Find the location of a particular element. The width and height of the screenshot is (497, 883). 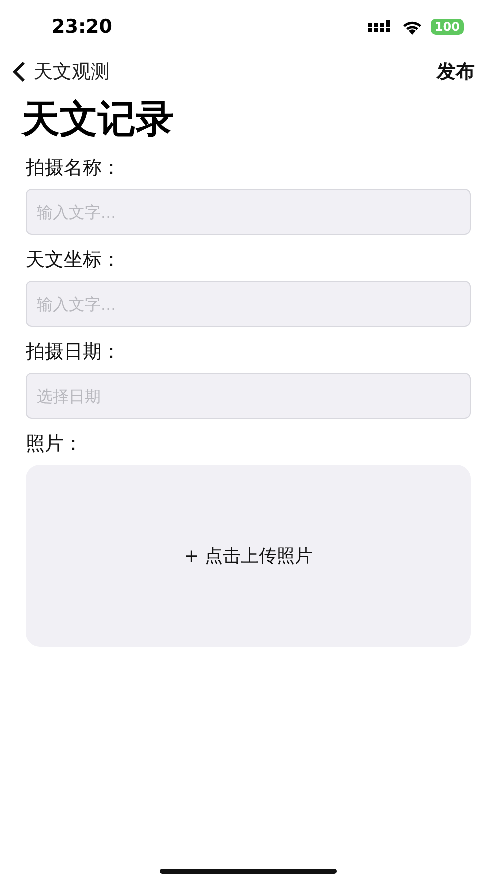

page-title: 天文记录 is located at coordinates (98, 119).